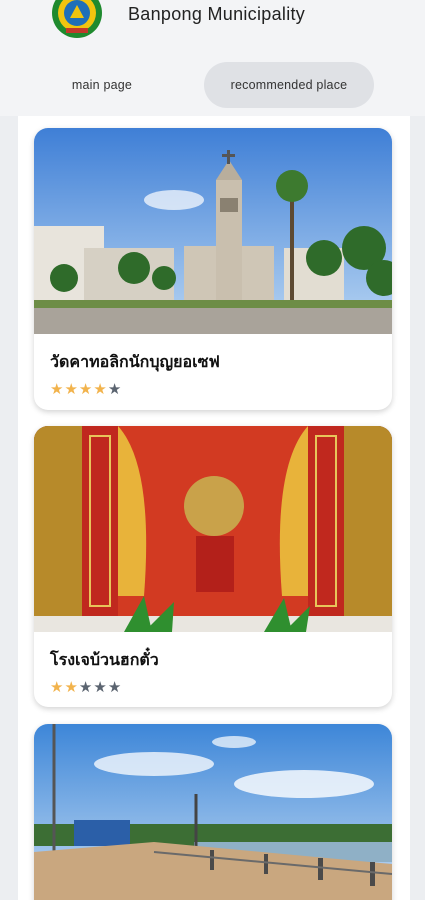 The height and width of the screenshot is (900, 425). I want to click on tab-bar: main page recommended place, so click(210, 85).